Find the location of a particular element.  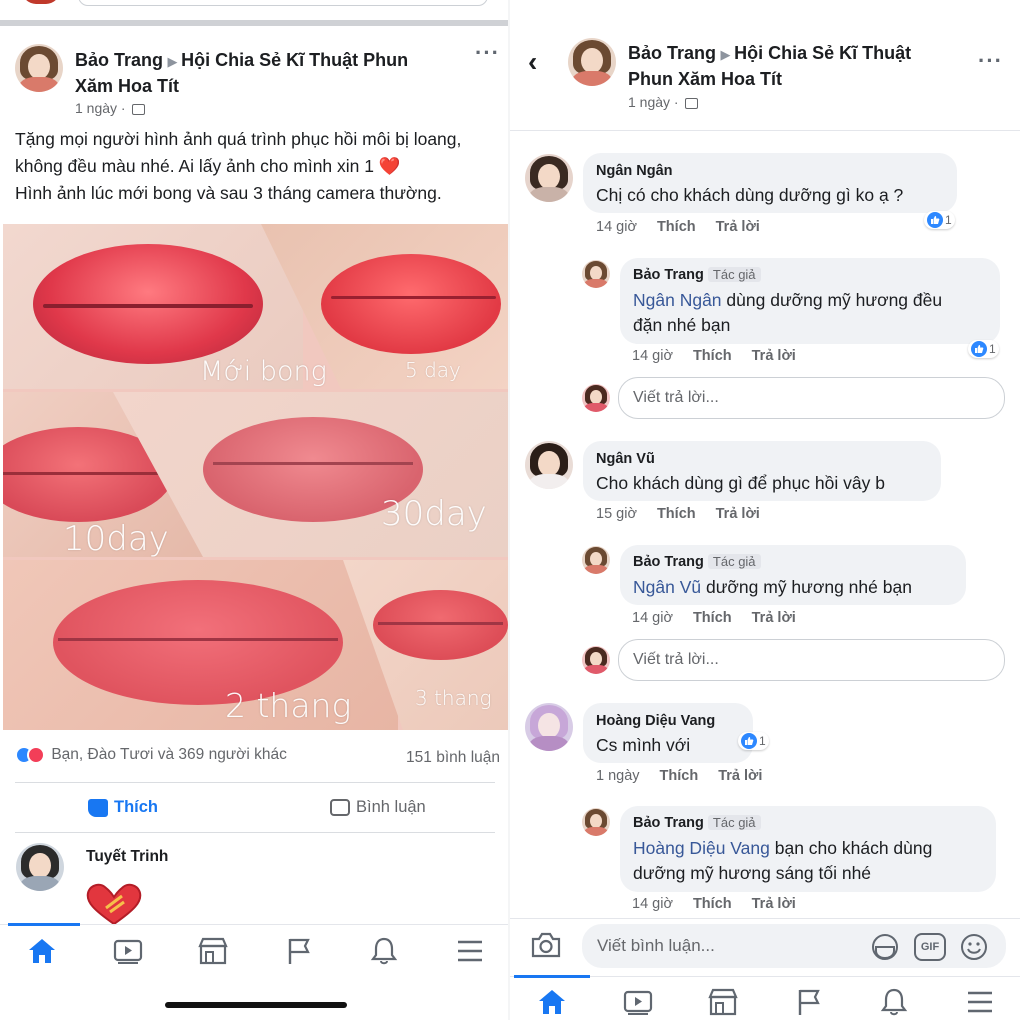

comment-time: 15 giờ is located at coordinates (616, 514).